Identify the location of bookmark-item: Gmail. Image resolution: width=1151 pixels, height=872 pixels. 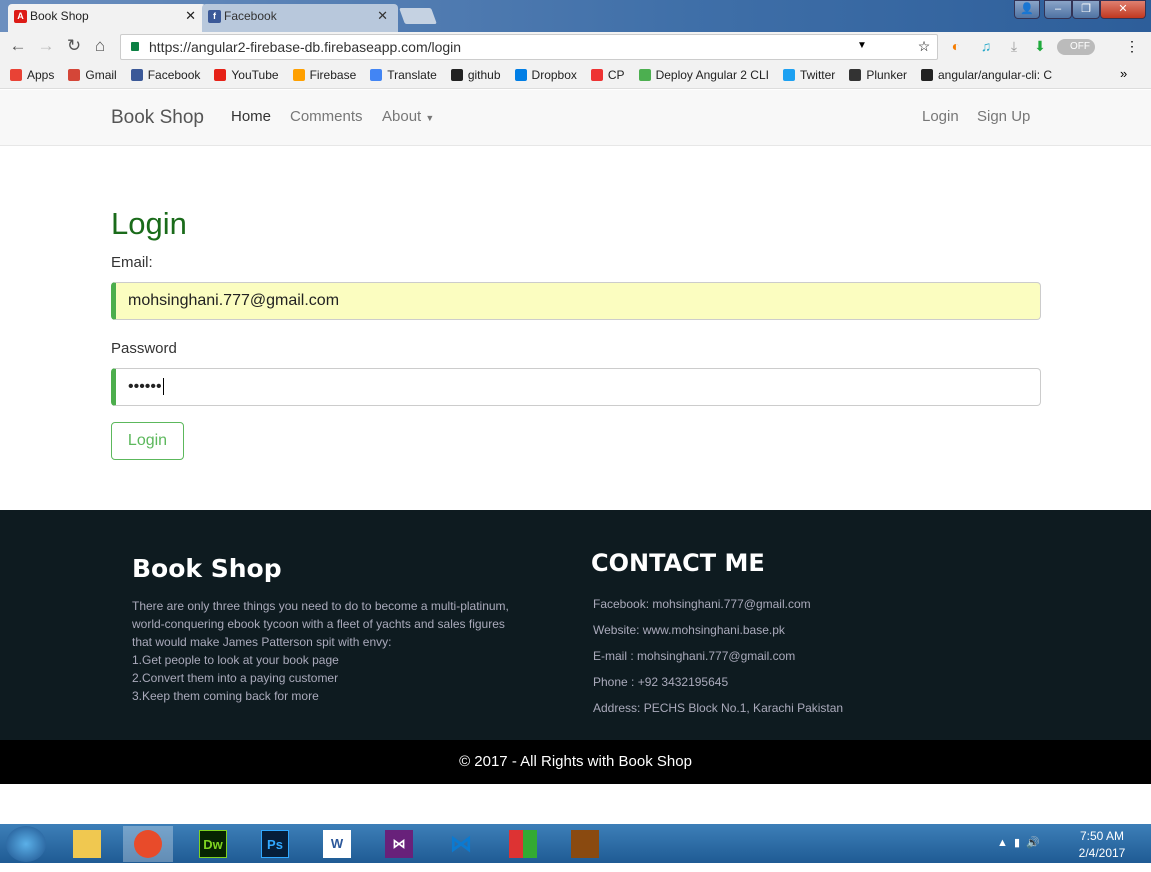
(92, 75).